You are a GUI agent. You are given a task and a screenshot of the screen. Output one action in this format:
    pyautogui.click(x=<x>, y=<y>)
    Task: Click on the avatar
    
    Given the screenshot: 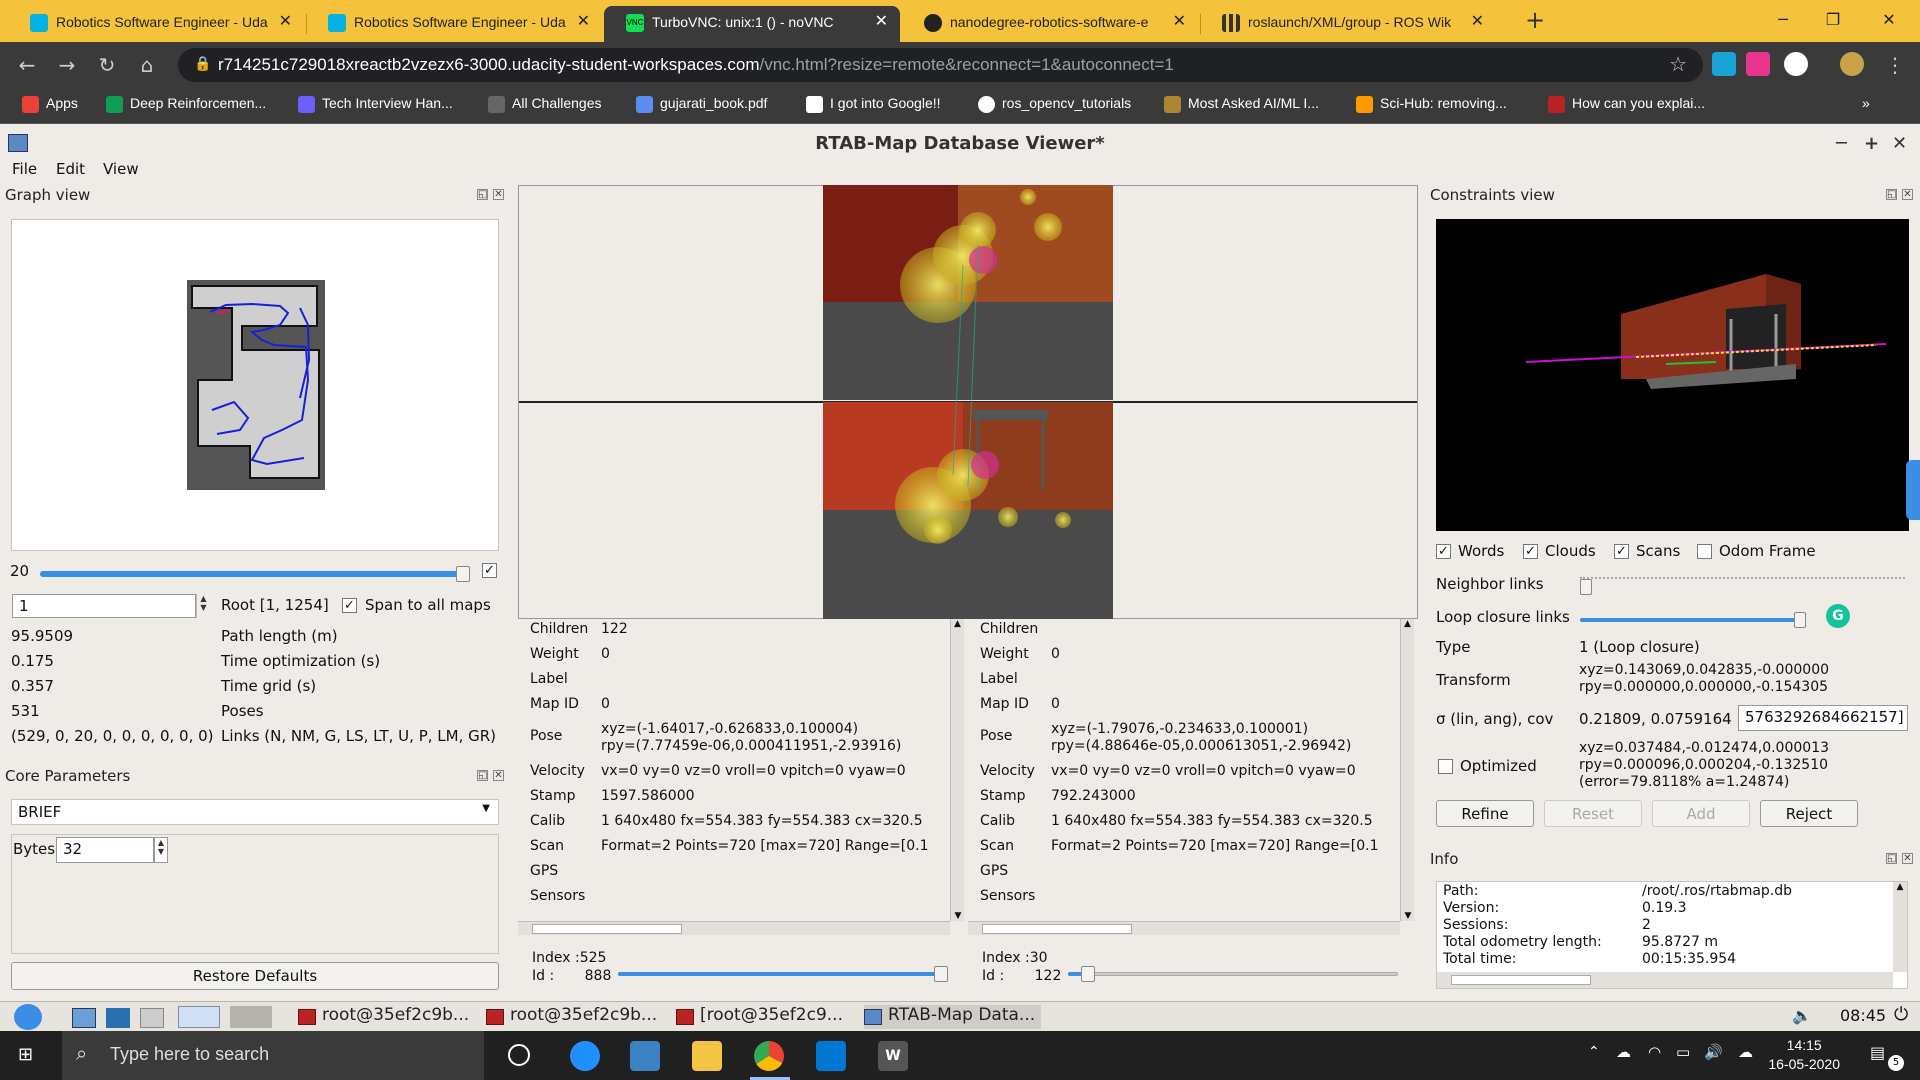 What is the action you would take?
    pyautogui.click(x=1852, y=64)
    